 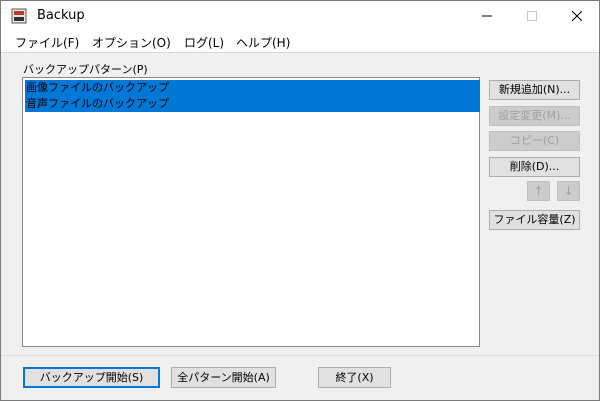 I want to click on list-item: 音声ファイルのバックアップ, so click(x=252, y=104).